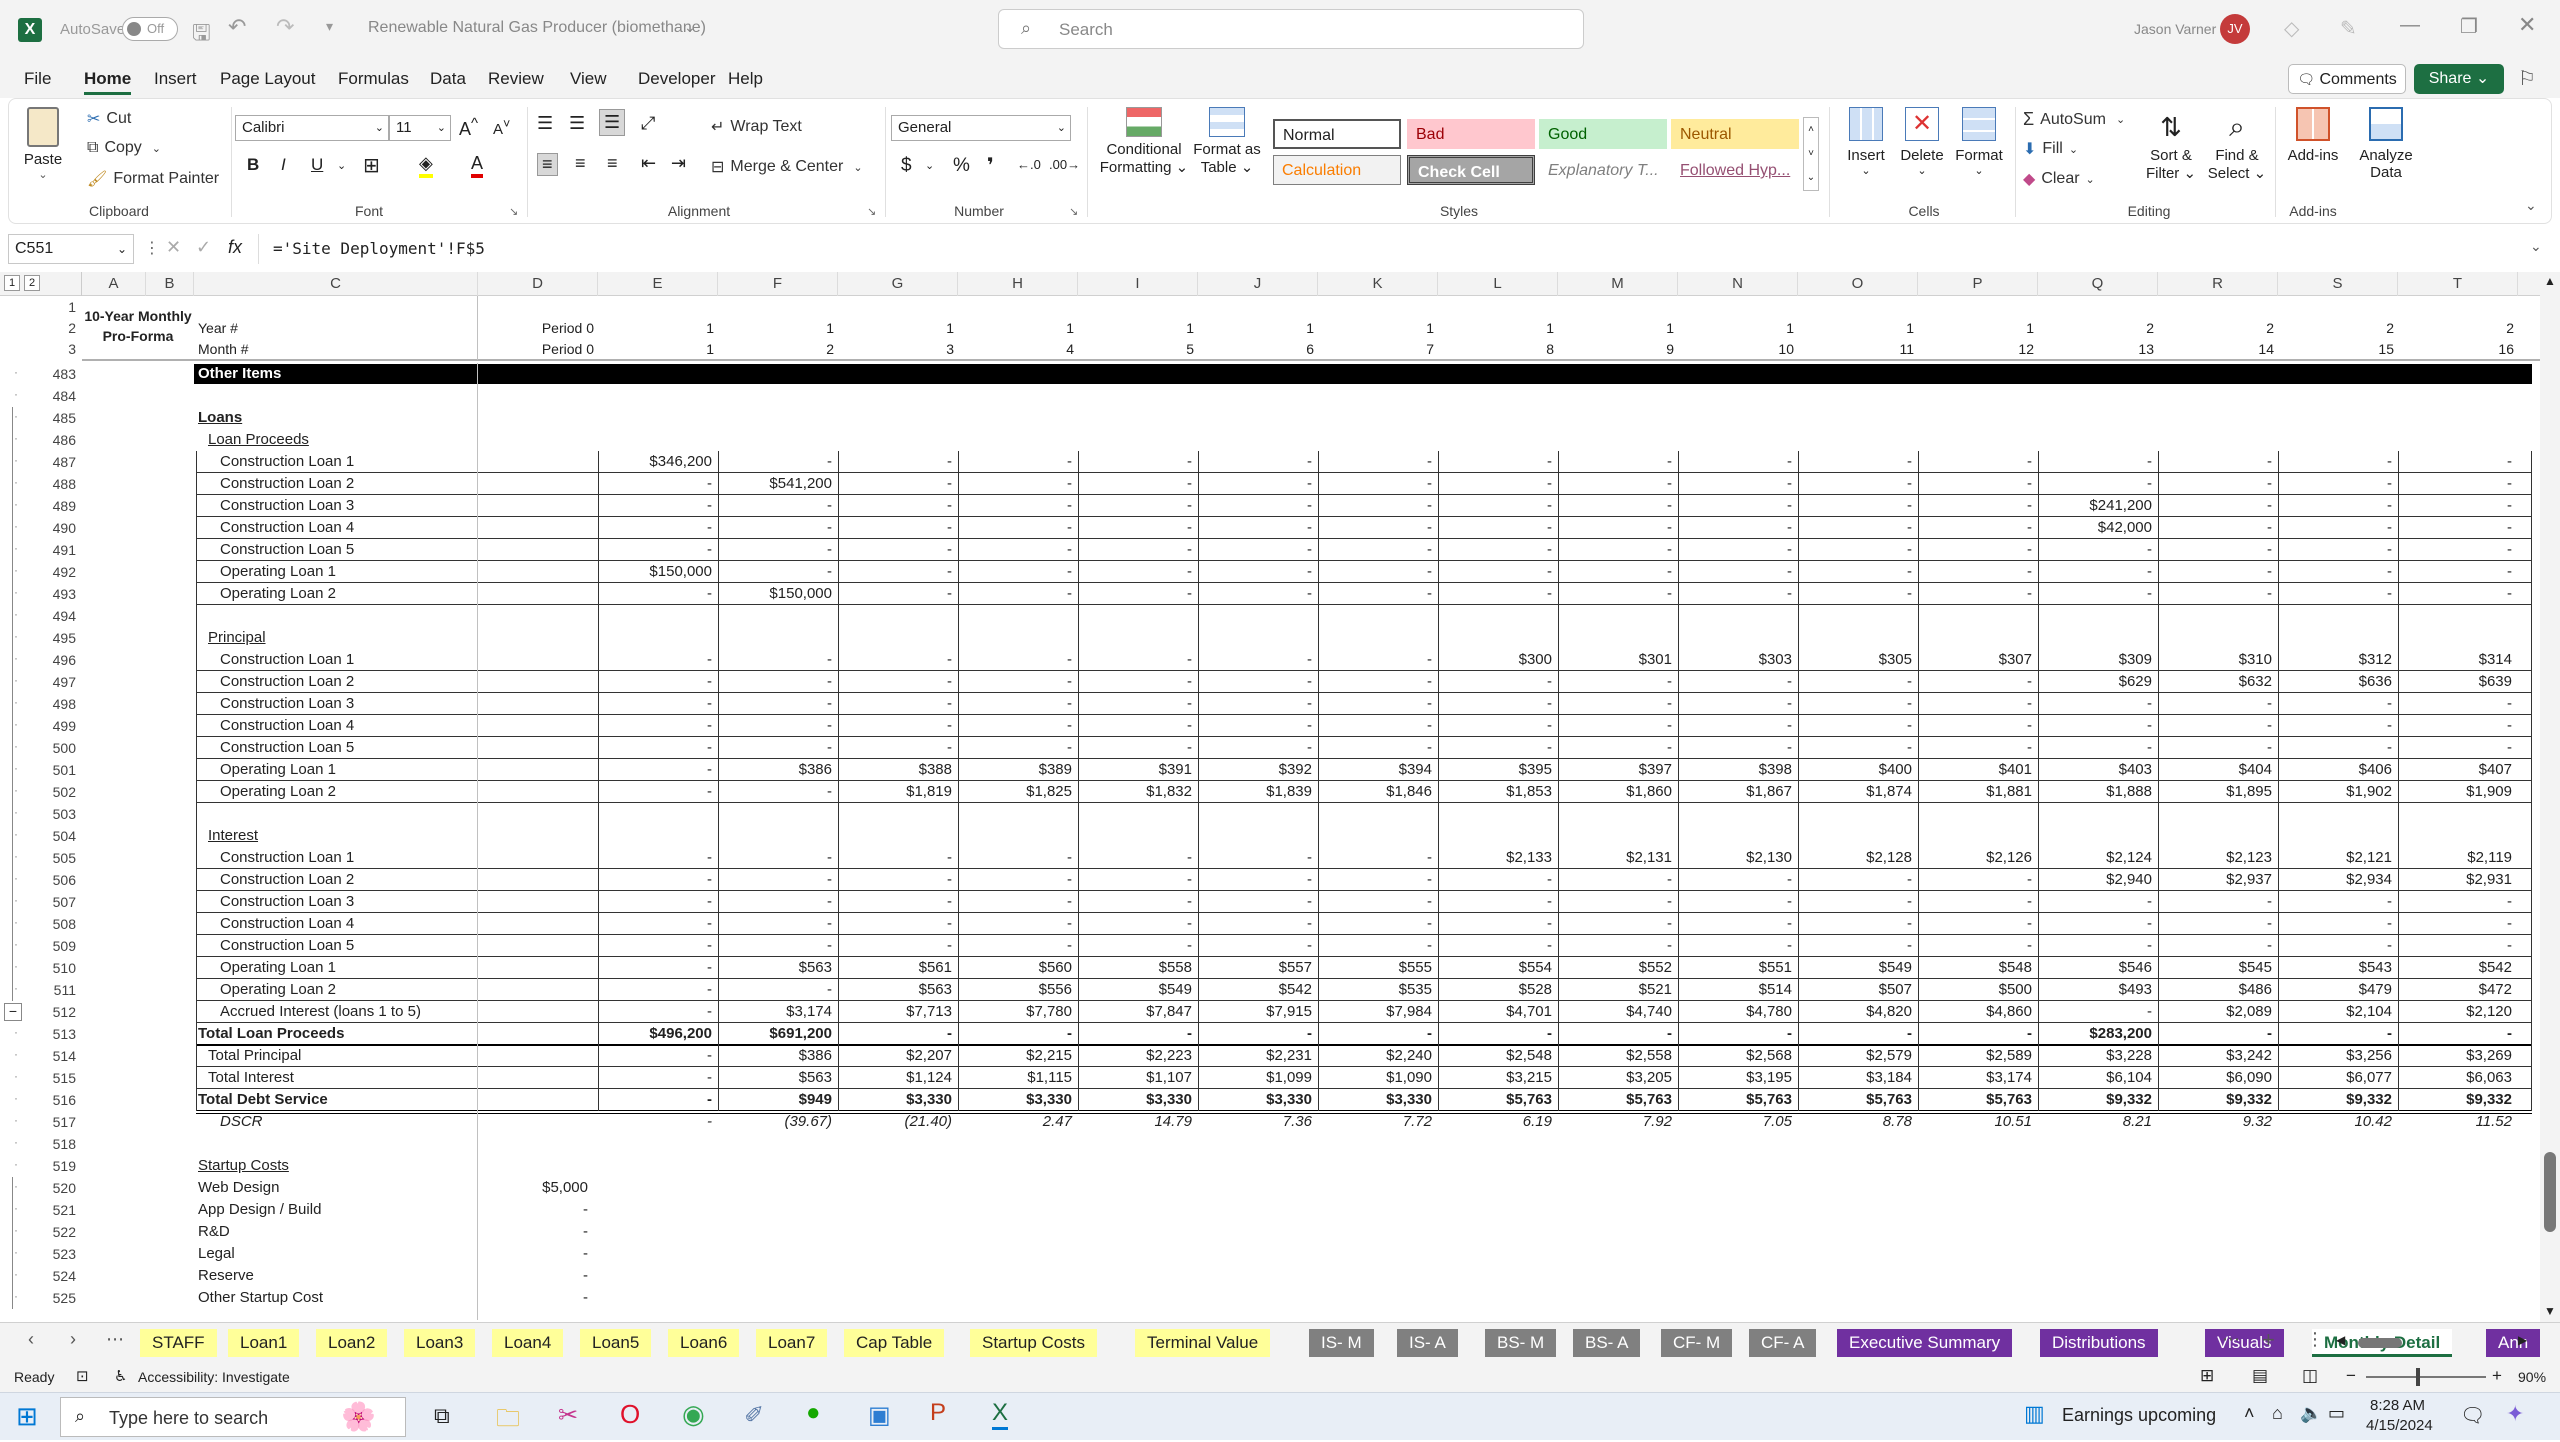  What do you see at coordinates (2469, 26) in the screenshot?
I see `restore-icon: ❐` at bounding box center [2469, 26].